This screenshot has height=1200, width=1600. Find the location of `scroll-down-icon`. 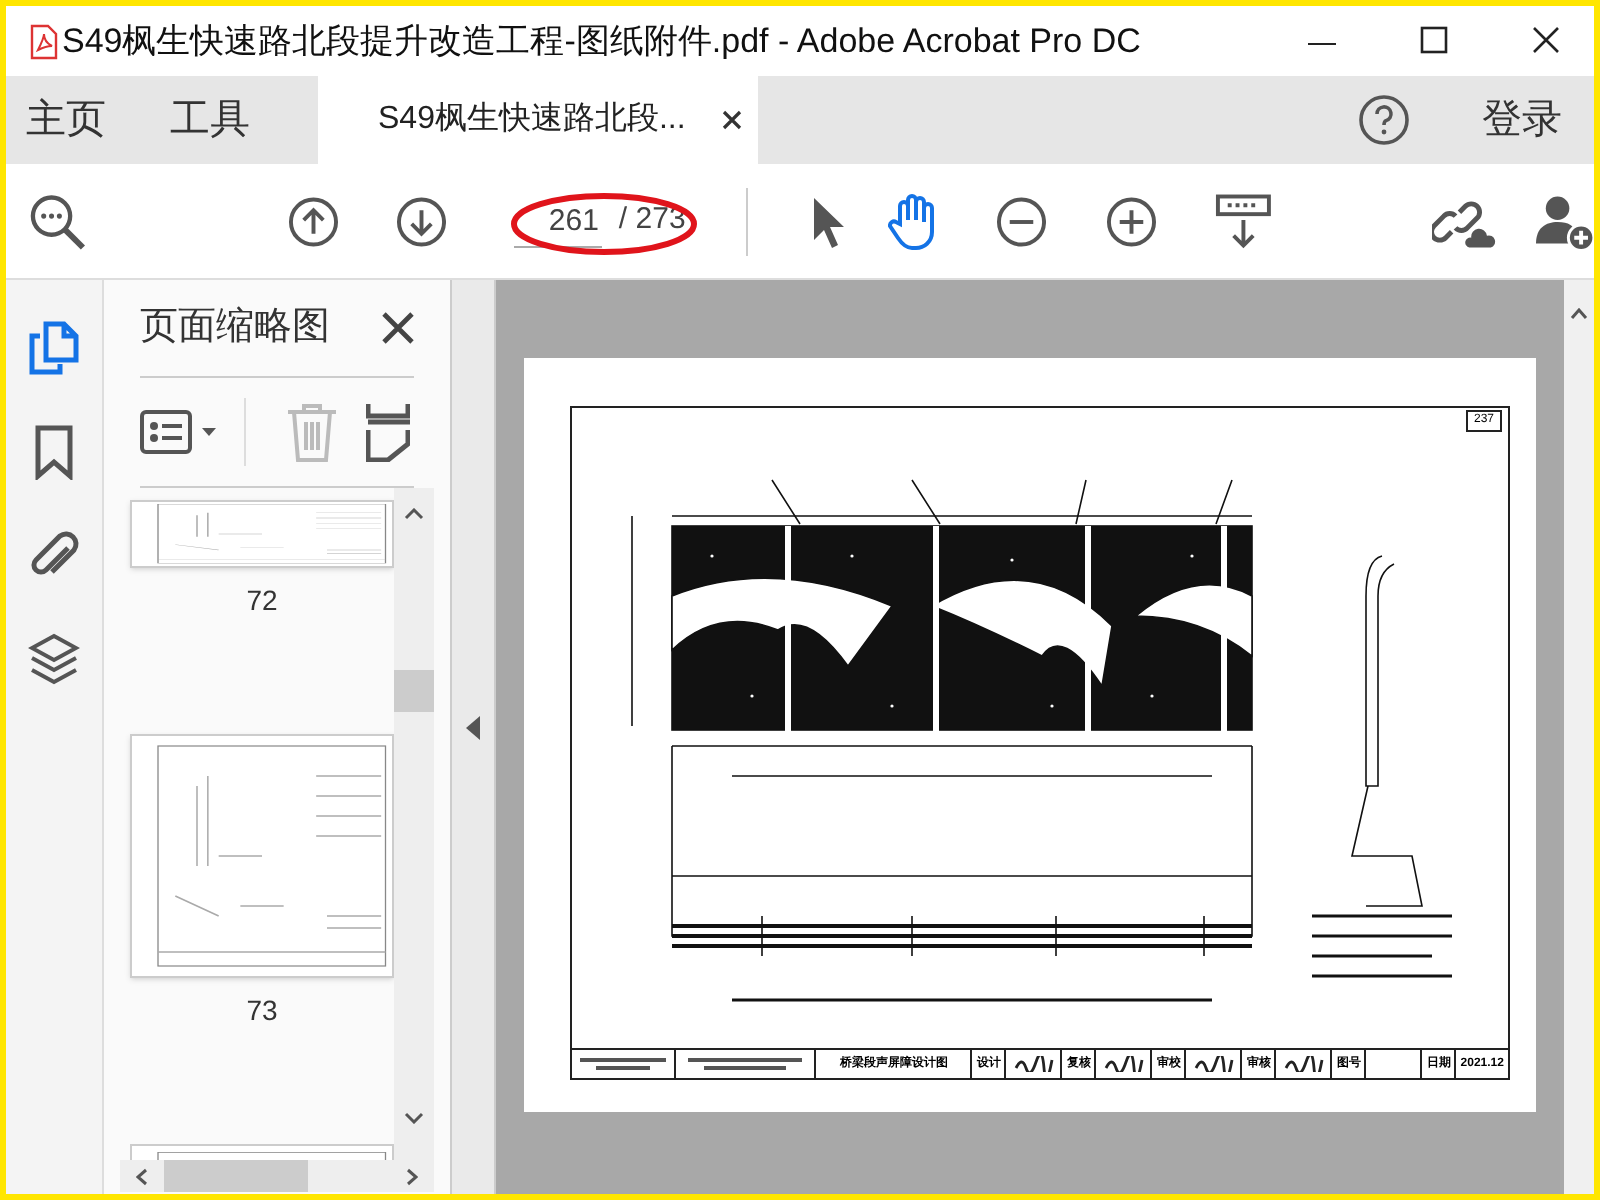

scroll-down-icon is located at coordinates (414, 1118).